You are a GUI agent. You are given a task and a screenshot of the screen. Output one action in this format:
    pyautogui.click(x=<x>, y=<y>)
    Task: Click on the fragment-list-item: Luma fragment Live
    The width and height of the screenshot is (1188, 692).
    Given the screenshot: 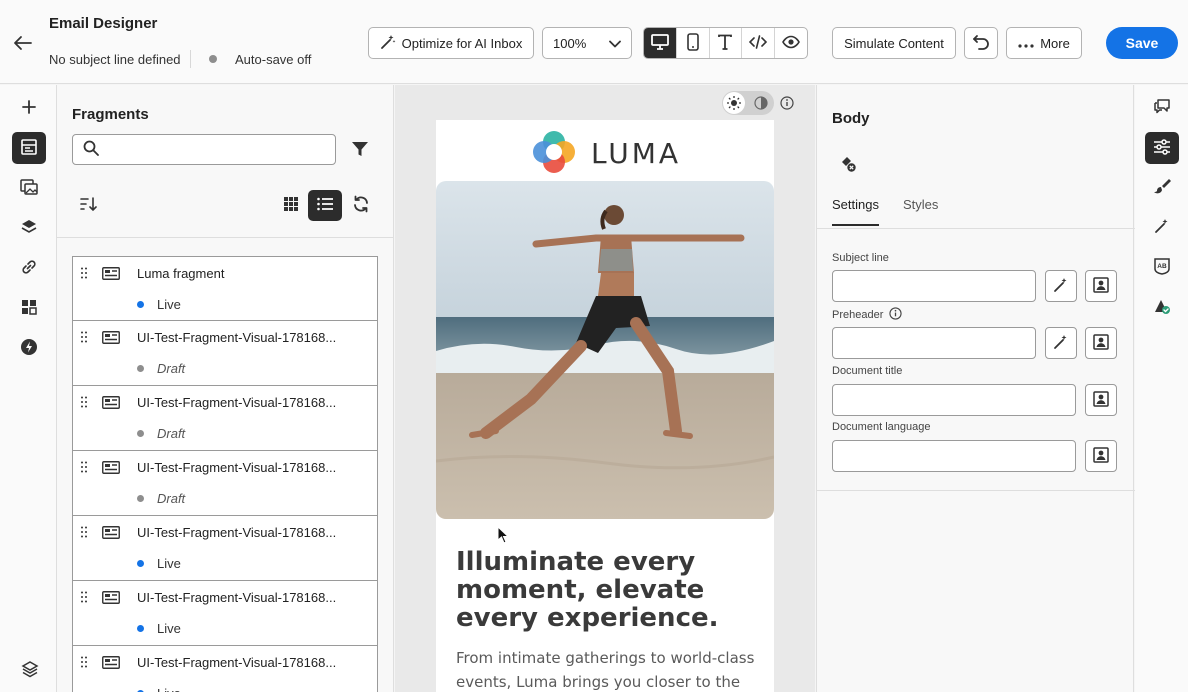 What is the action you would take?
    pyautogui.click(x=225, y=288)
    